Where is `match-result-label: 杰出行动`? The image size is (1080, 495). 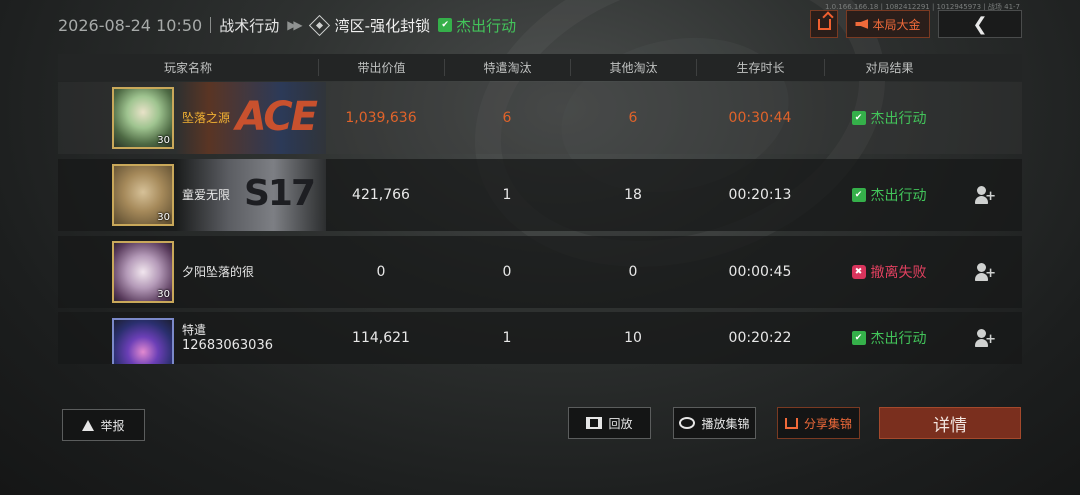
match-result-label: 杰出行动 is located at coordinates (486, 25).